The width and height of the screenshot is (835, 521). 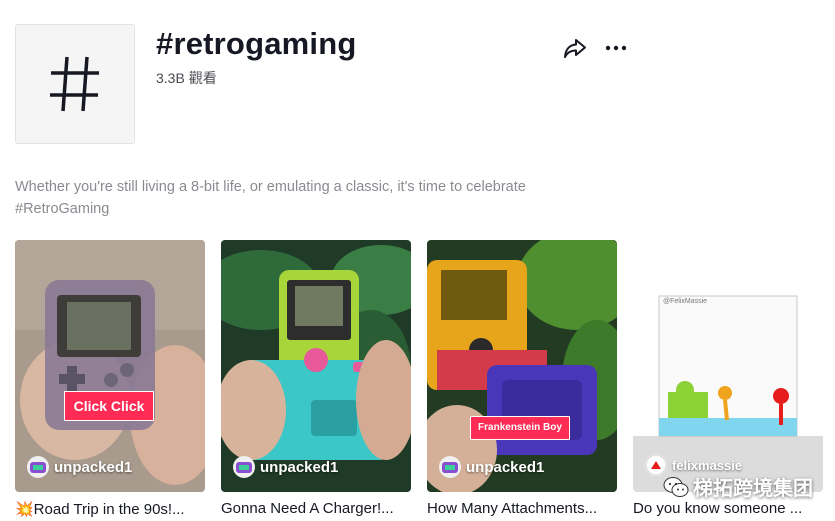 I want to click on share-icon, so click(x=575, y=48).